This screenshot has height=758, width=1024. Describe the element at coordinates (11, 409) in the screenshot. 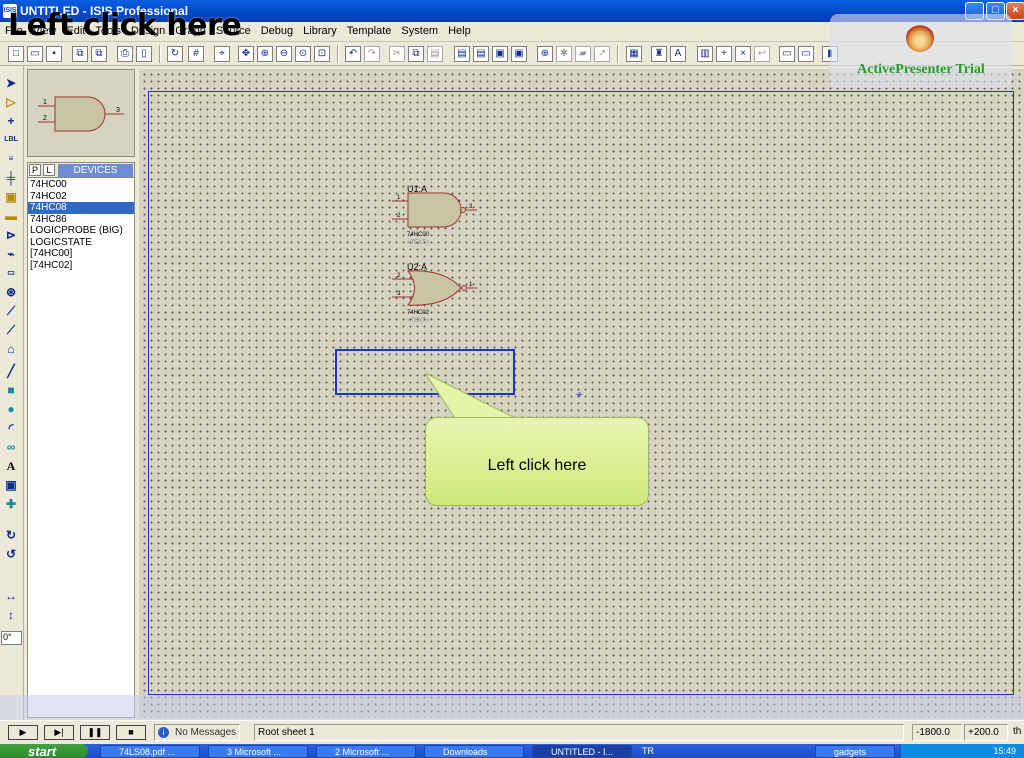

I see `circle-icon: ●` at that location.